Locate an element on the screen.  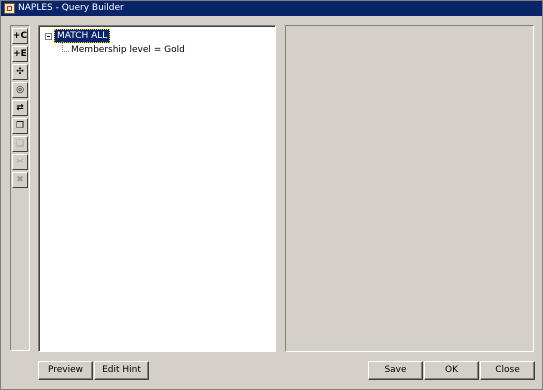
swap-icon: ⇄ is located at coordinates (20, 107).